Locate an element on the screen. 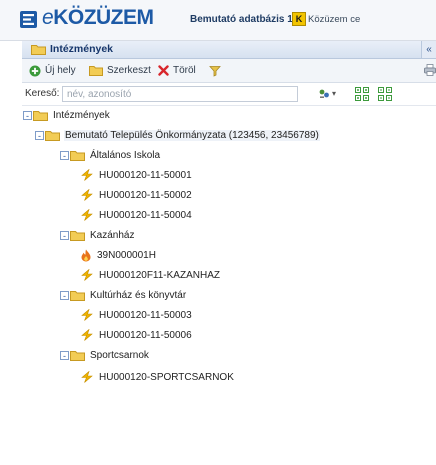 The image size is (436, 465). search-label: Kereső: is located at coordinates (42, 93).